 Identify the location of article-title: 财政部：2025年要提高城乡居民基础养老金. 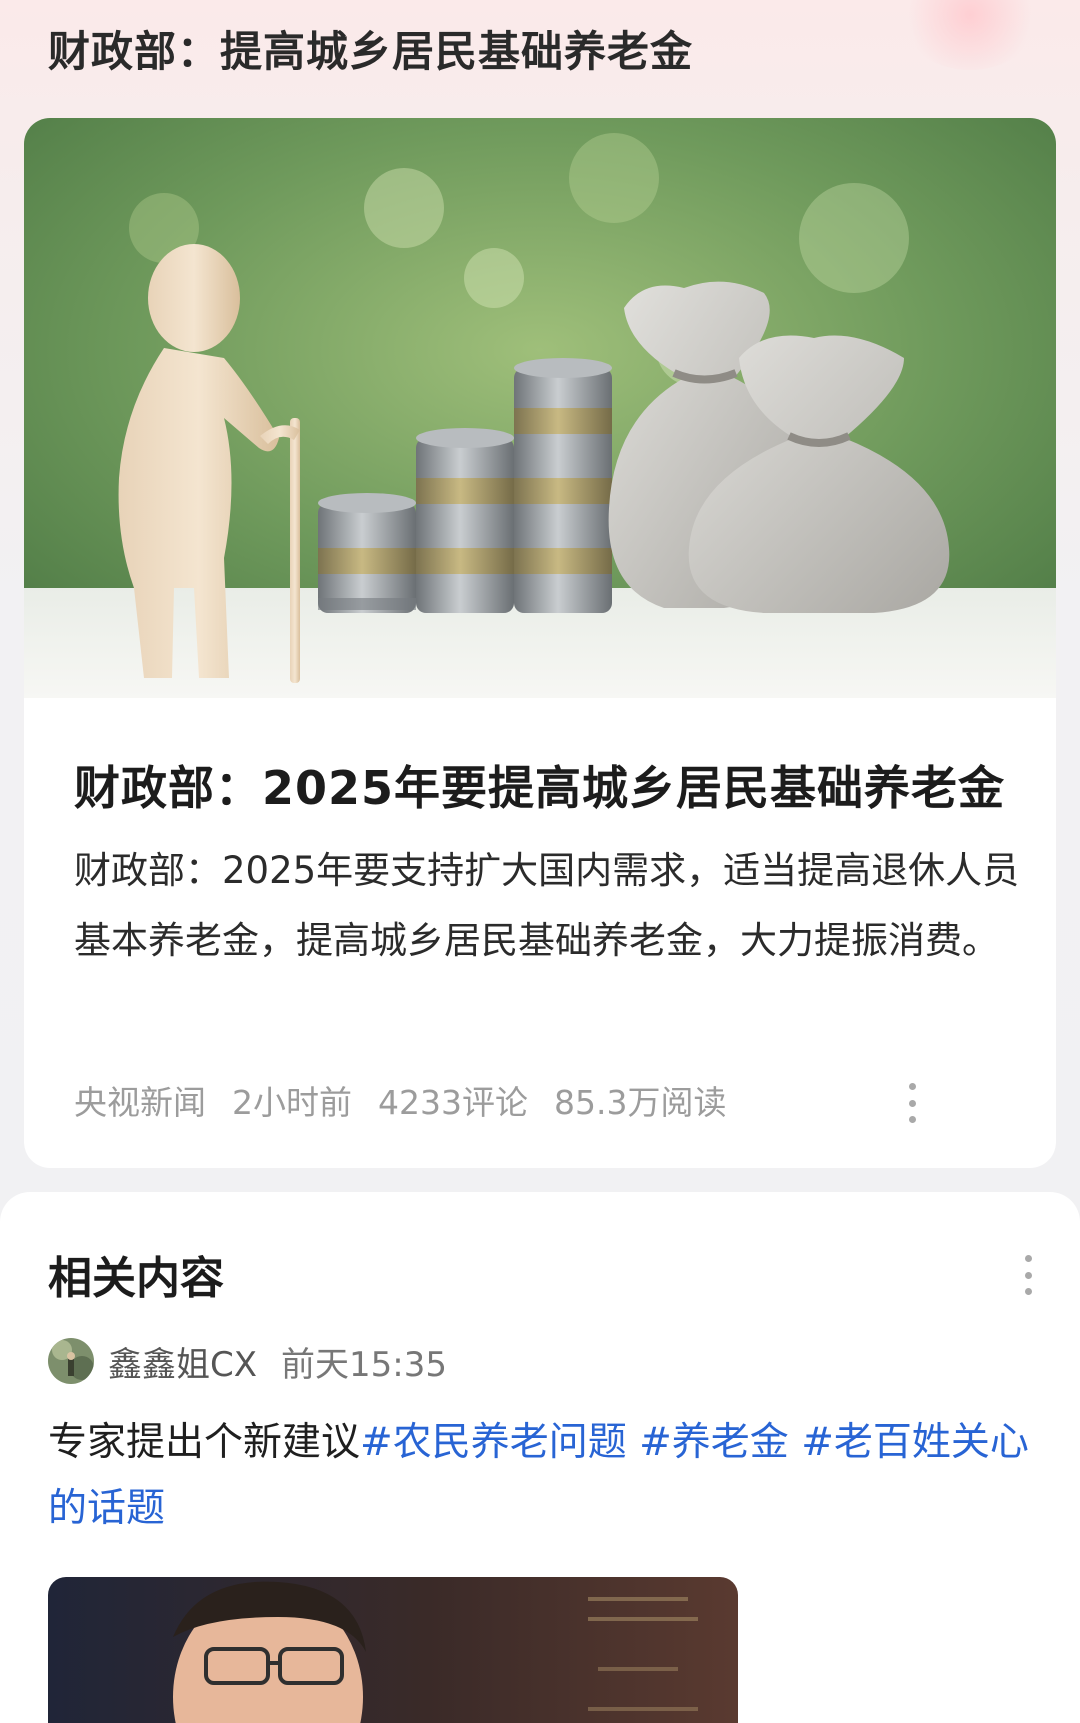
(539, 785).